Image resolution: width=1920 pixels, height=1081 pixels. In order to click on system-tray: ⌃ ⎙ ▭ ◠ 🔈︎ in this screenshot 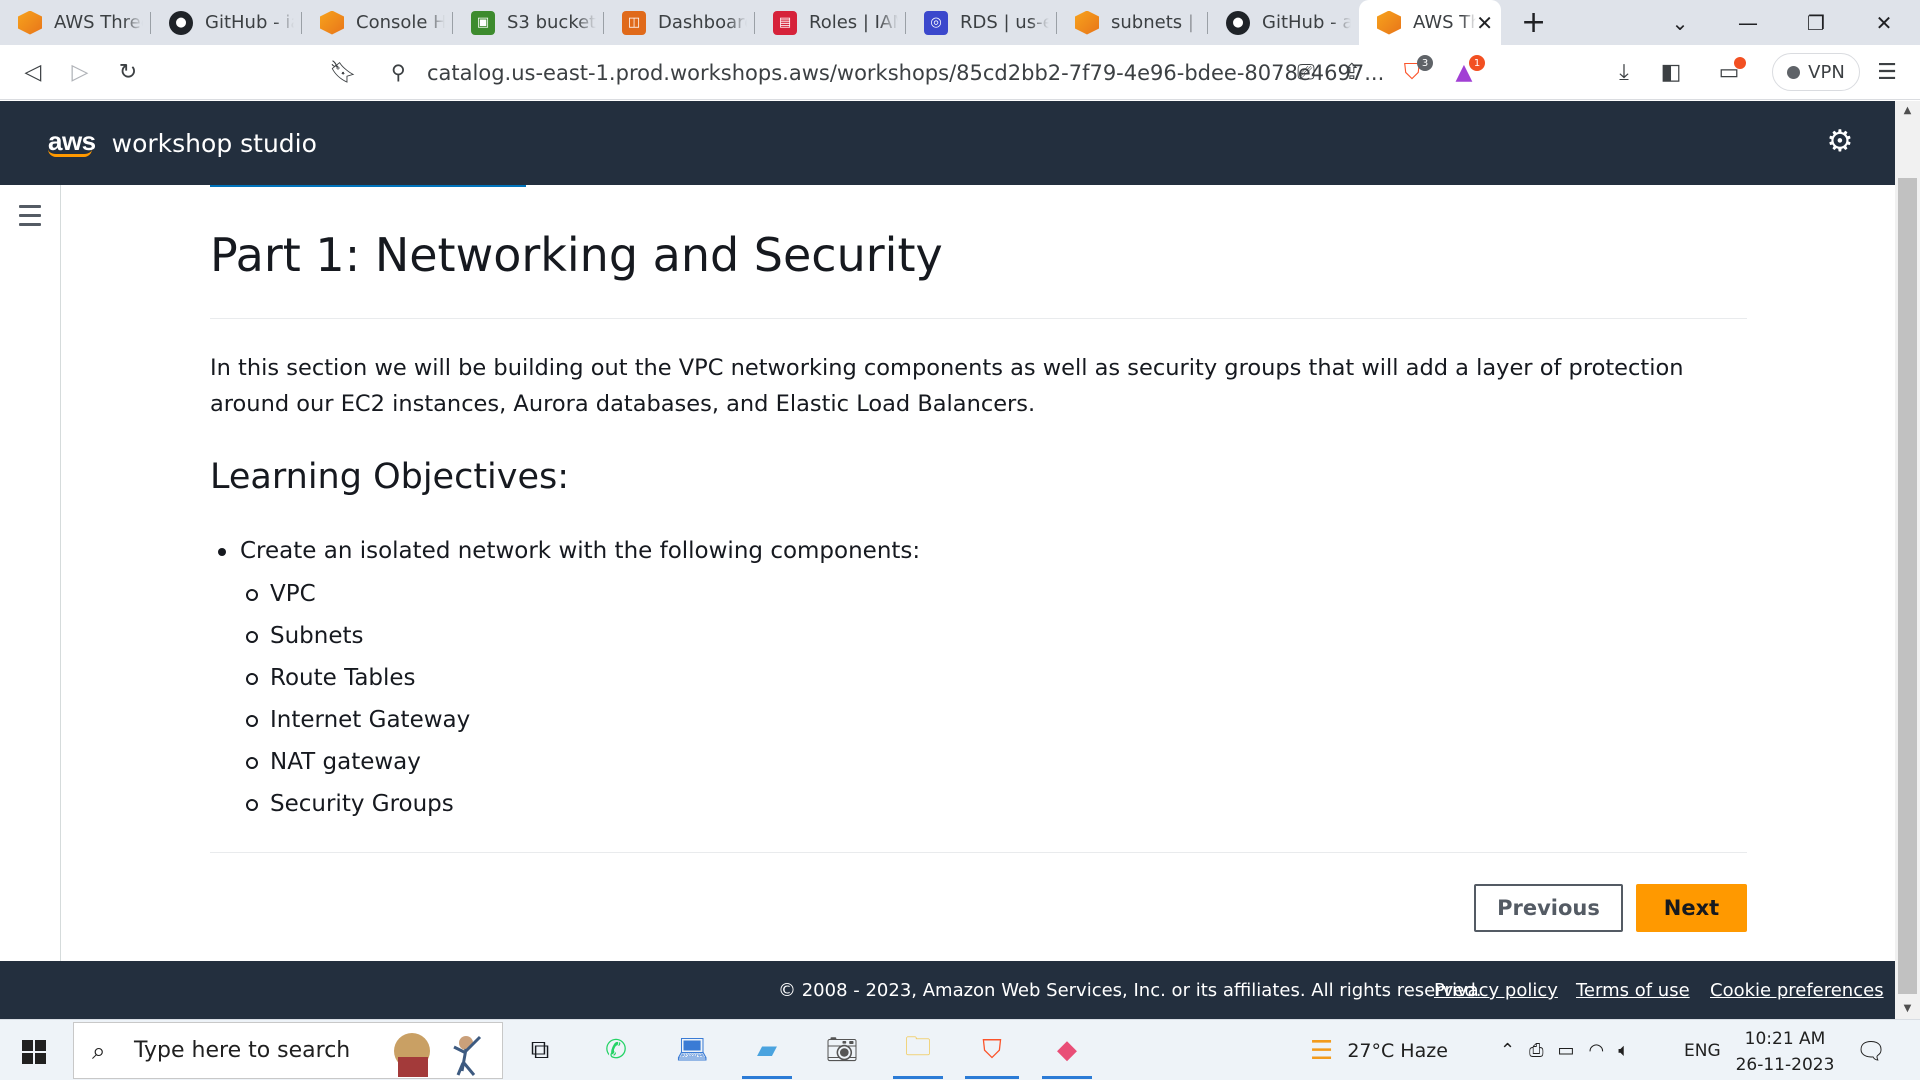, I will do `click(1564, 1050)`.